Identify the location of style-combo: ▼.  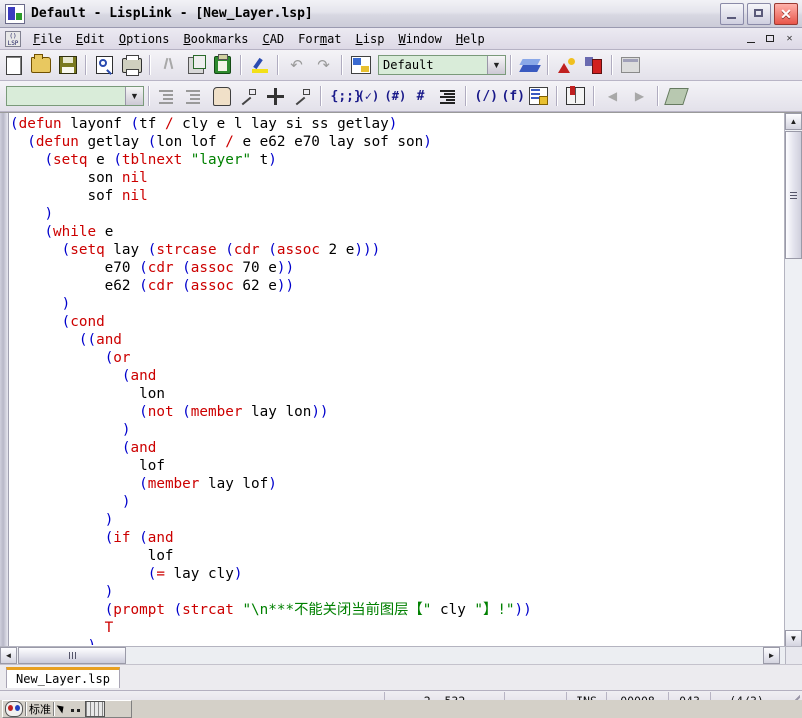
(442, 65).